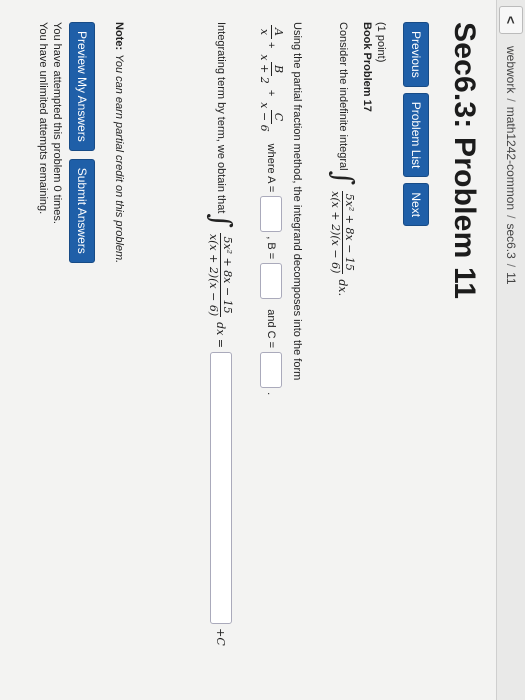  What do you see at coordinates (271, 248) in the screenshot?
I see `b-label: , B =` at bounding box center [271, 248].